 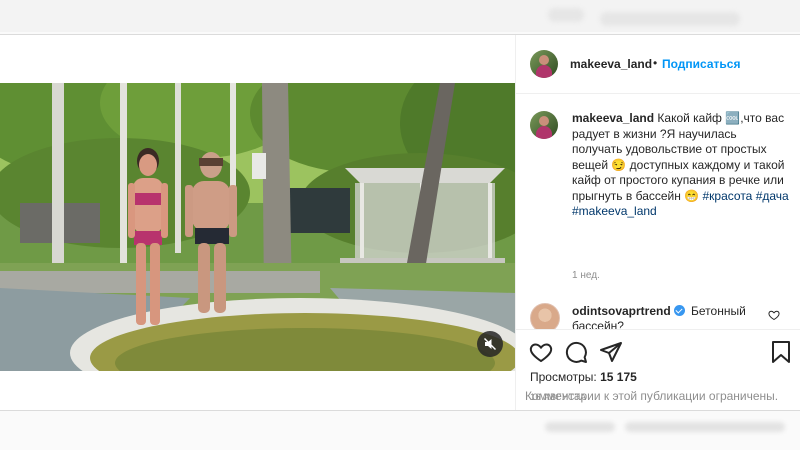 I want to click on views-label: Просмотры:, so click(x=563, y=377).